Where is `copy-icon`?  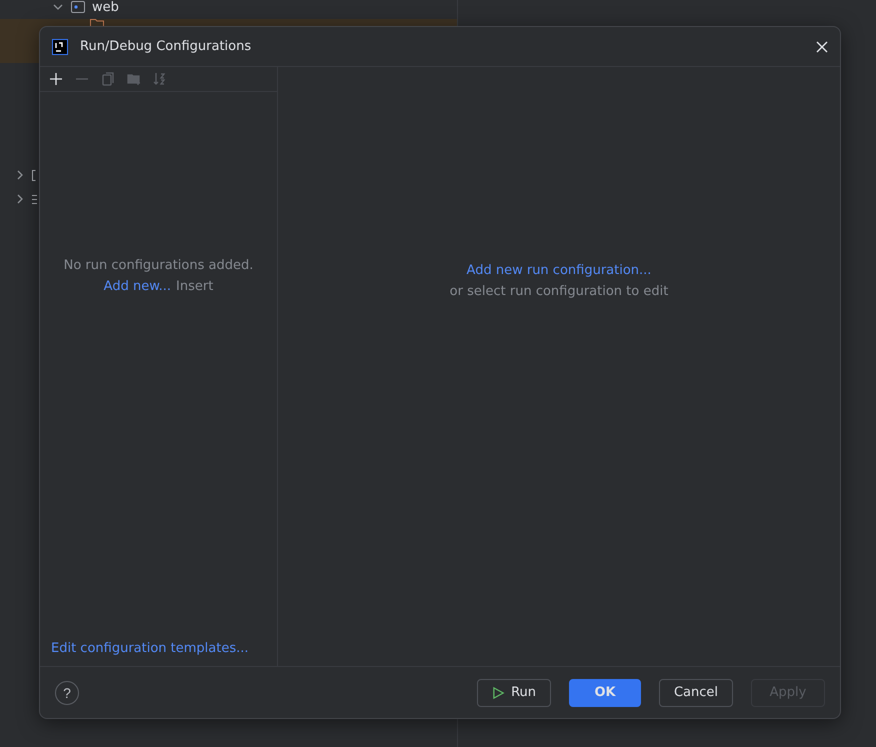
copy-icon is located at coordinates (108, 79).